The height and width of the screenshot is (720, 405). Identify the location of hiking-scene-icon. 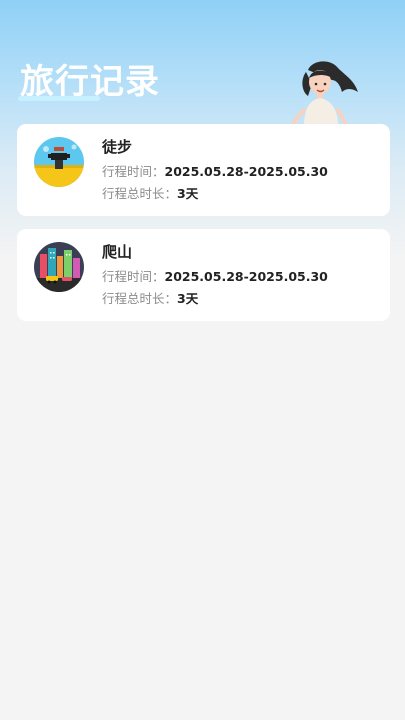
(59, 162).